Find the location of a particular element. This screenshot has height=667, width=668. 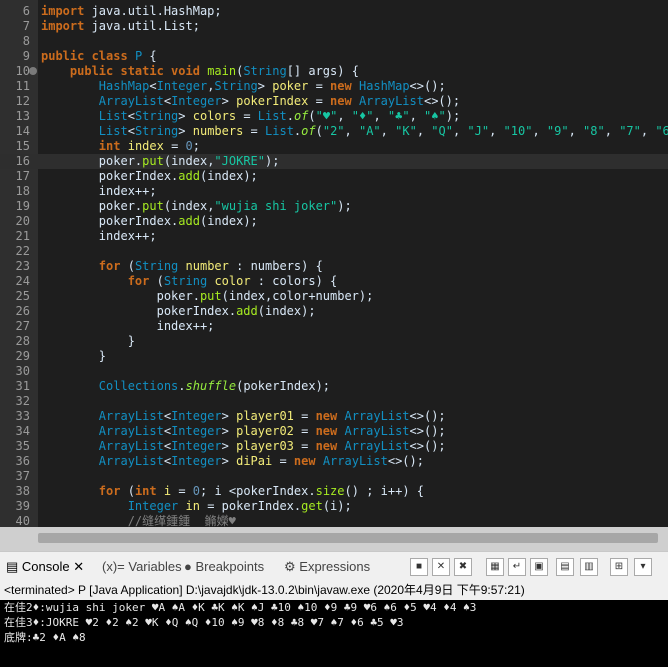

line-number: 38 is located at coordinates (22, 491).